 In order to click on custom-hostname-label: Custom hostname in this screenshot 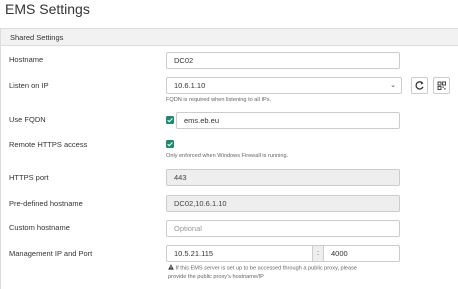, I will do `click(39, 227)`.